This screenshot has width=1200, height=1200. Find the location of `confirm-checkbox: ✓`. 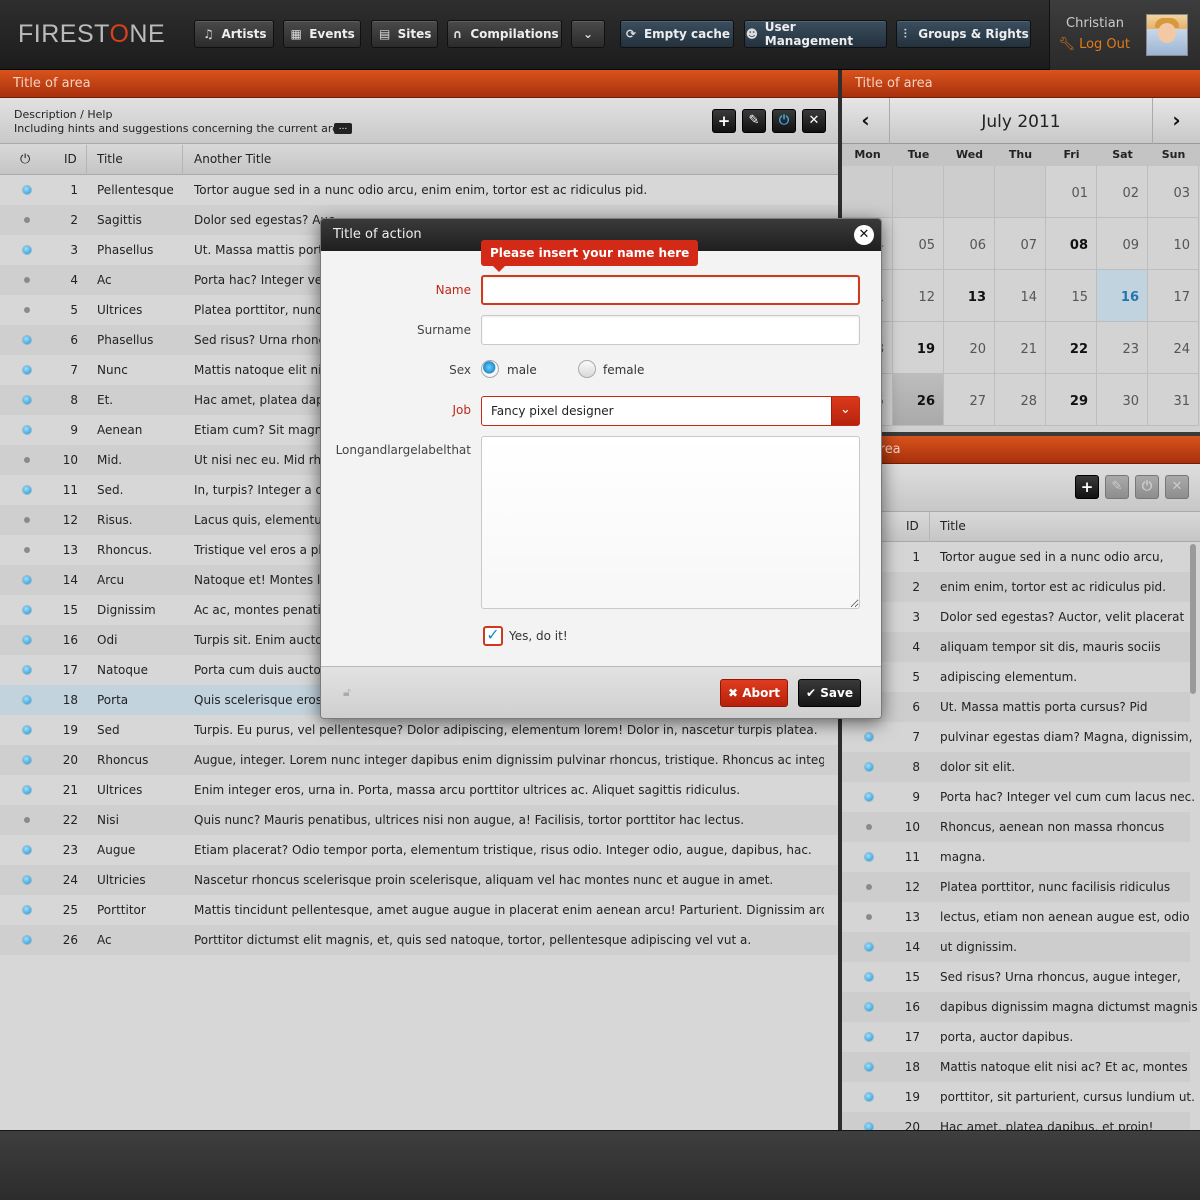

confirm-checkbox: ✓ is located at coordinates (493, 636).